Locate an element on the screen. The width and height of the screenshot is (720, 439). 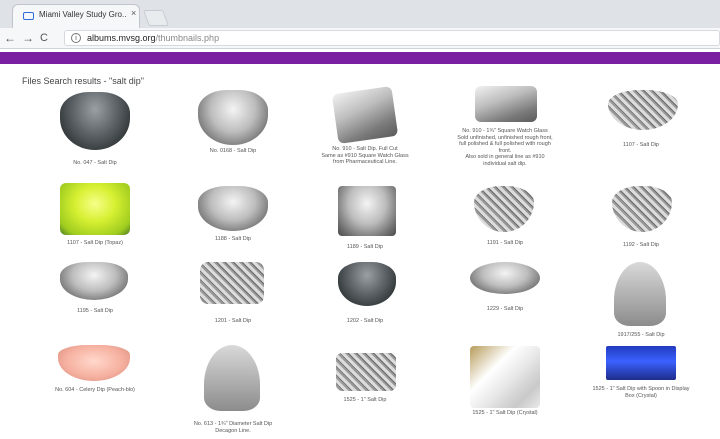
item-caption: 1192 - Salt Dip is located at coordinates (641, 245).